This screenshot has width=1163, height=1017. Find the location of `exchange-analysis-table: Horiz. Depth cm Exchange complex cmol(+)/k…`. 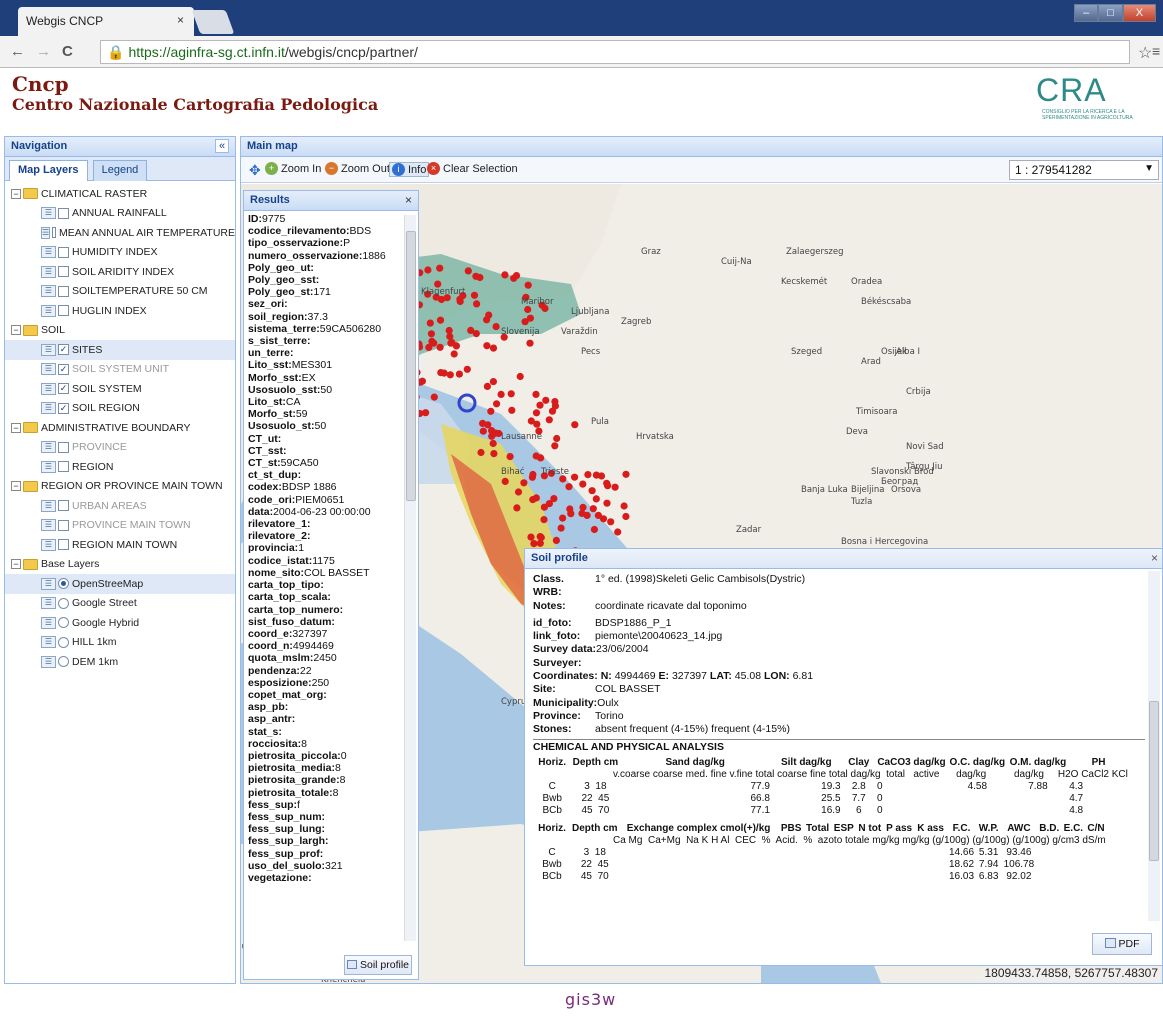

exchange-analysis-table: Horiz. Depth cm Exchange complex cmol(+)/k… is located at coordinates (820, 853).